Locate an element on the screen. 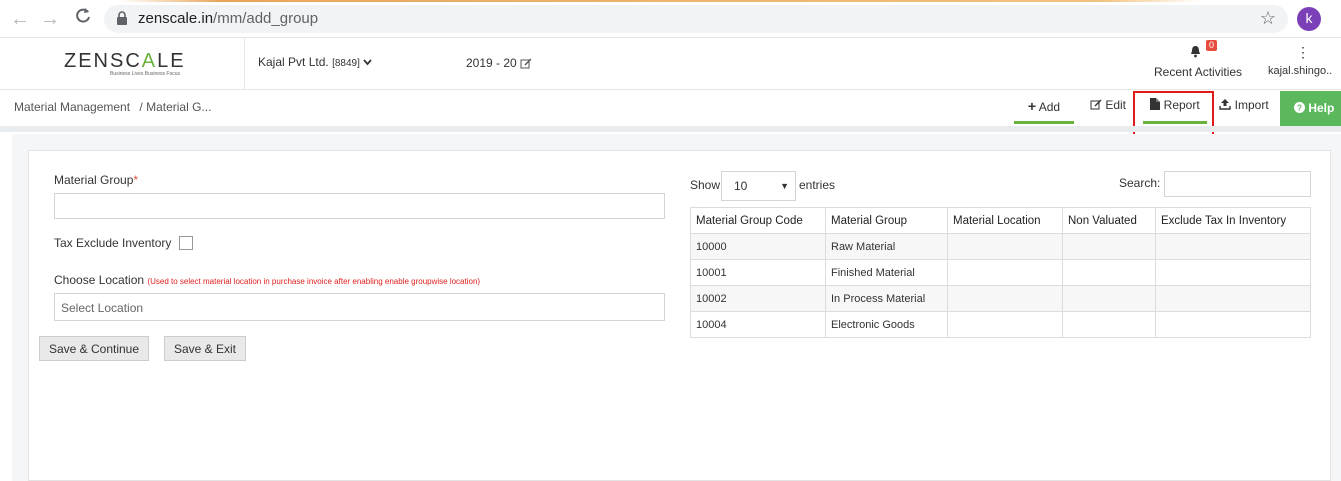 Image resolution: width=1341 pixels, height=481 pixels. help-label: Help is located at coordinates (1321, 108).